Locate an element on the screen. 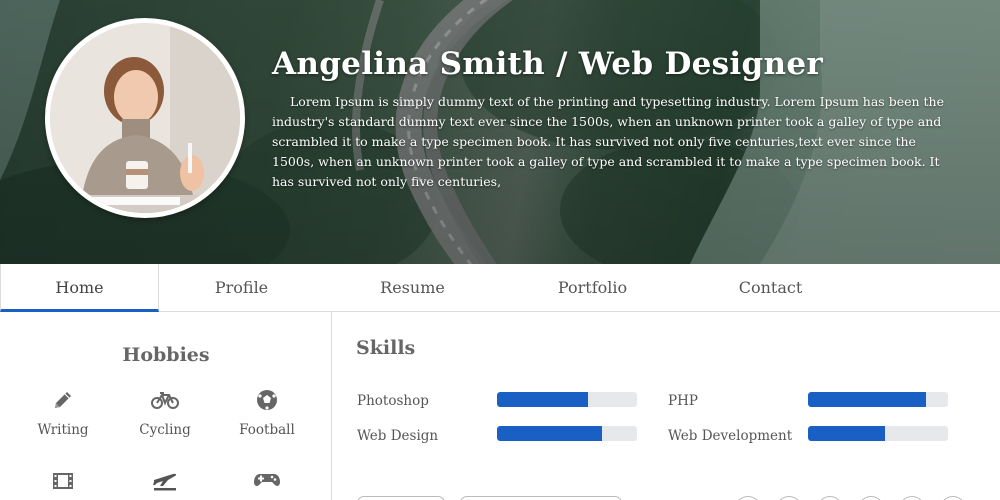 The height and width of the screenshot is (500, 1000). hobby-label: Football is located at coordinates (267, 430).